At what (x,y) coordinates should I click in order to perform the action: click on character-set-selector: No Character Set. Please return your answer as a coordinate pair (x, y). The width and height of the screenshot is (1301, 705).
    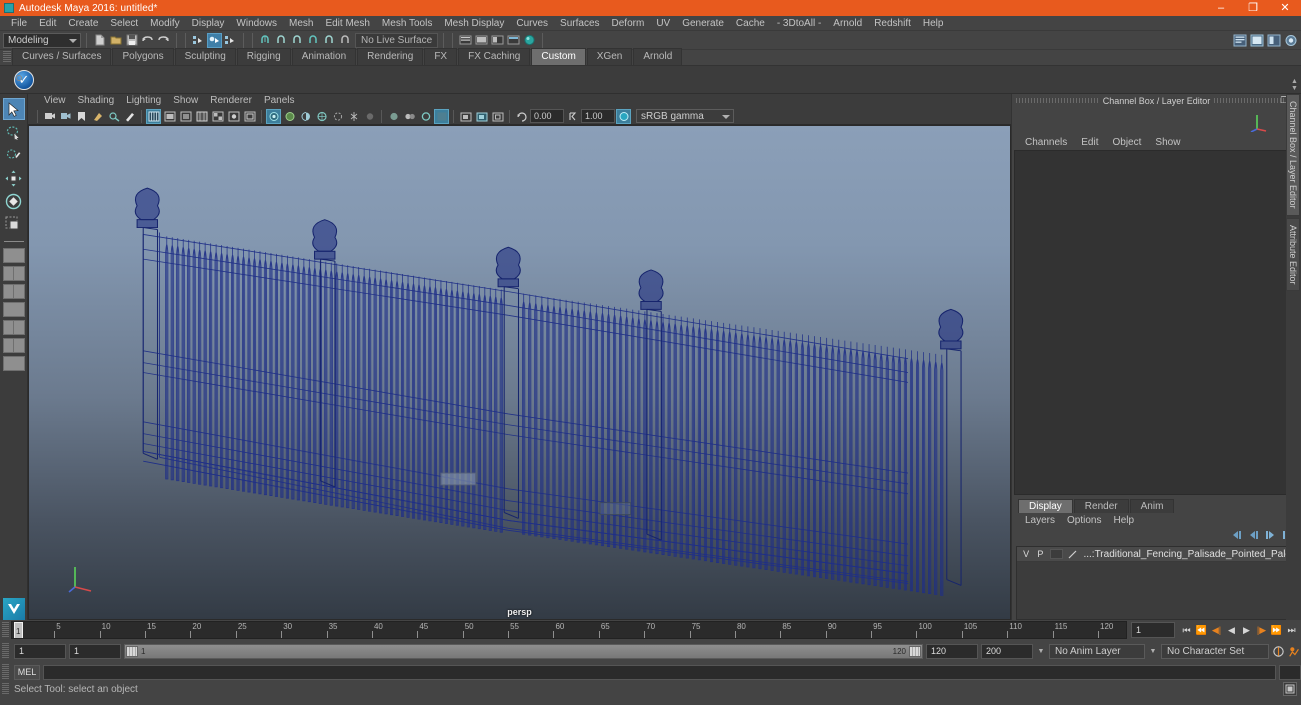
    Looking at the image, I should click on (1215, 651).